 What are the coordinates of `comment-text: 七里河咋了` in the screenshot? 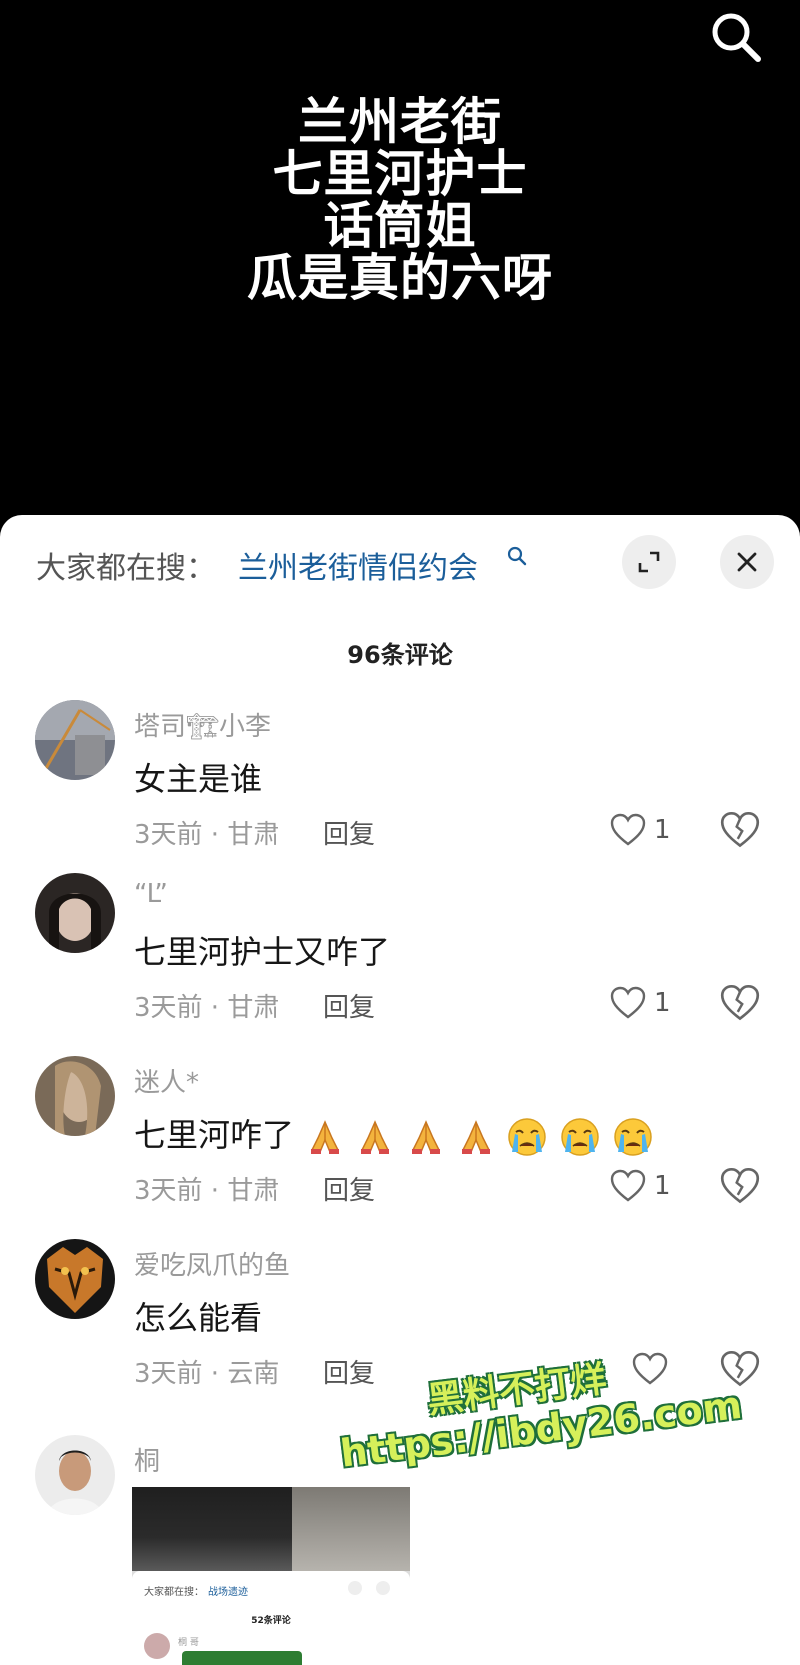 It's located at (394, 1134).